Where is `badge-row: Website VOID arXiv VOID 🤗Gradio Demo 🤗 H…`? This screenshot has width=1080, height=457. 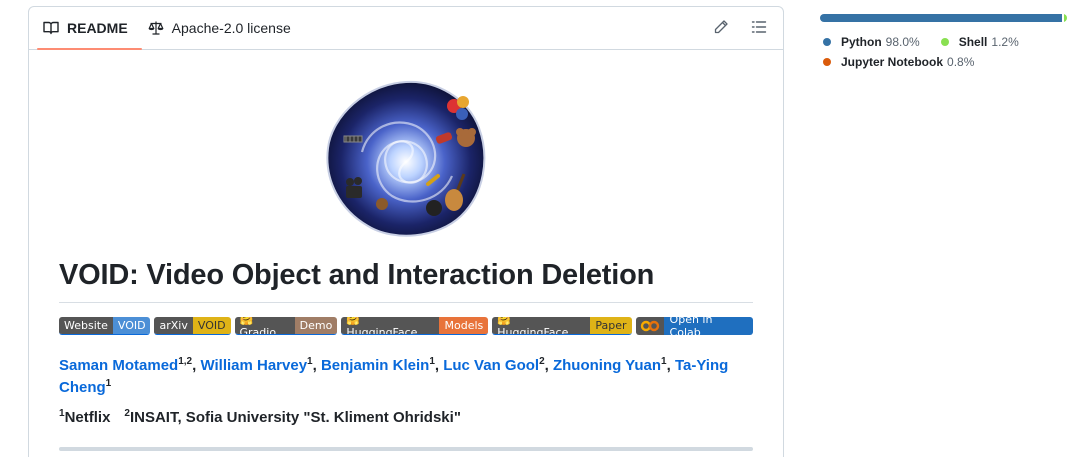
badge-row: Website VOID arXiv VOID 🤗Gradio Demo 🤗 H… is located at coordinates (406, 327).